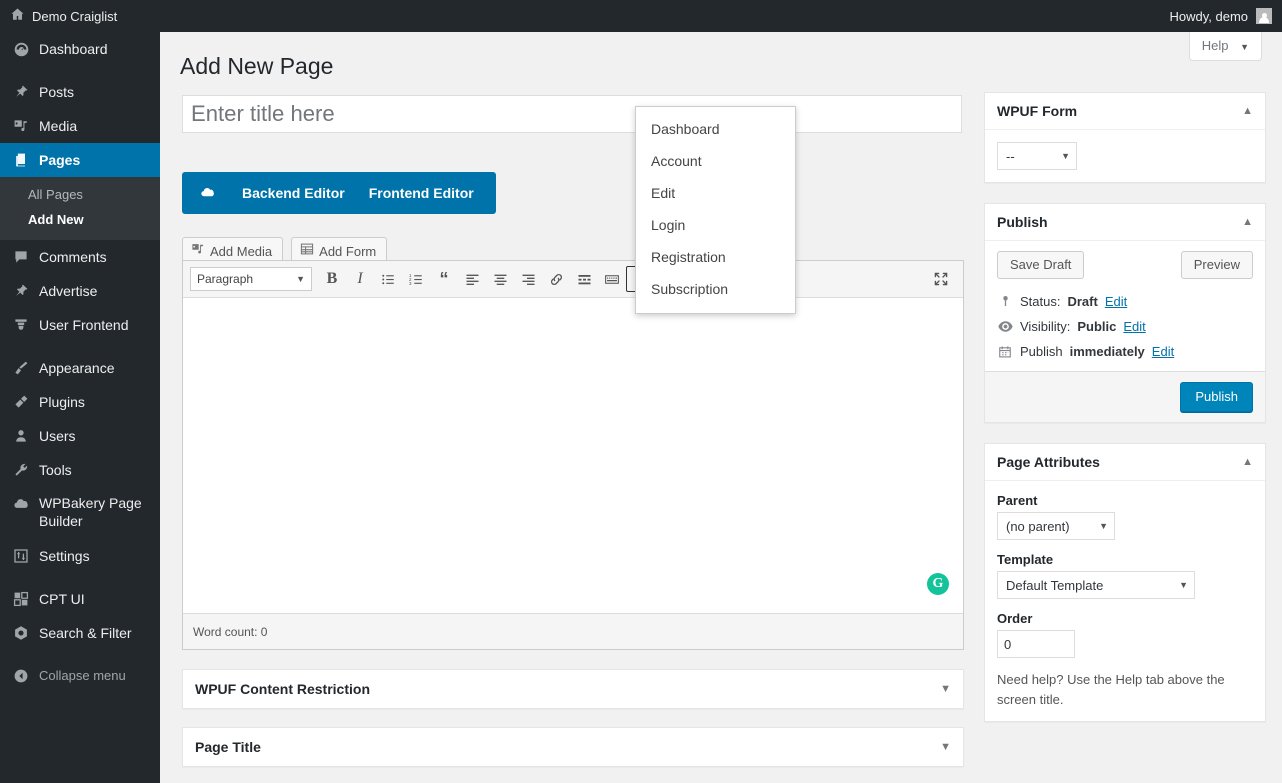  I want to click on parent-select: (no parent) ▼, so click(1056, 526).